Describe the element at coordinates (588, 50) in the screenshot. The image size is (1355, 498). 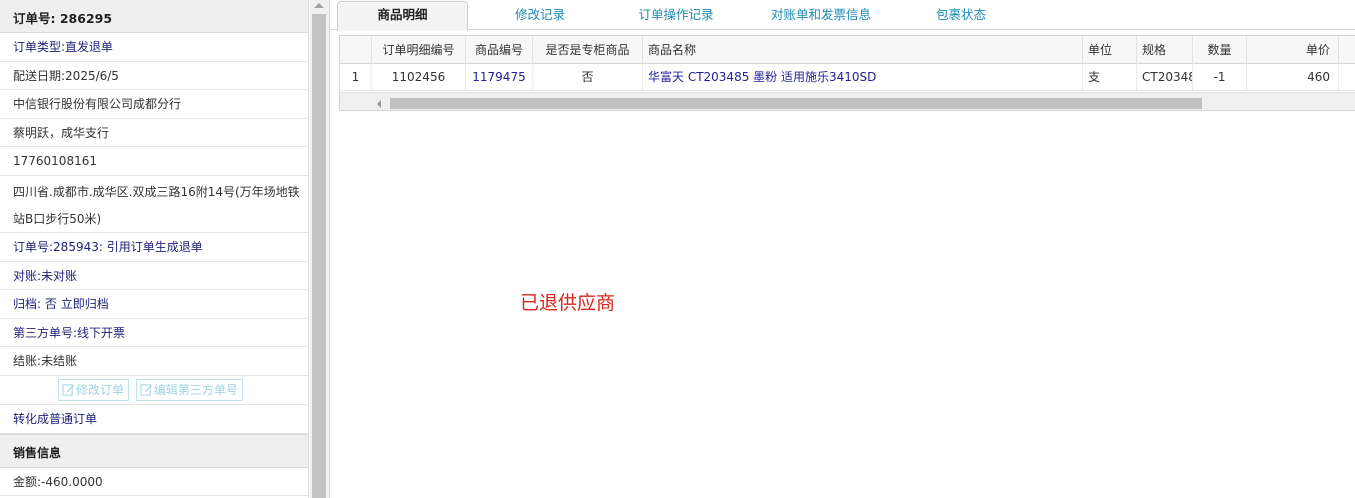
I see `col-header-counter: 是否是专柜商品` at that location.